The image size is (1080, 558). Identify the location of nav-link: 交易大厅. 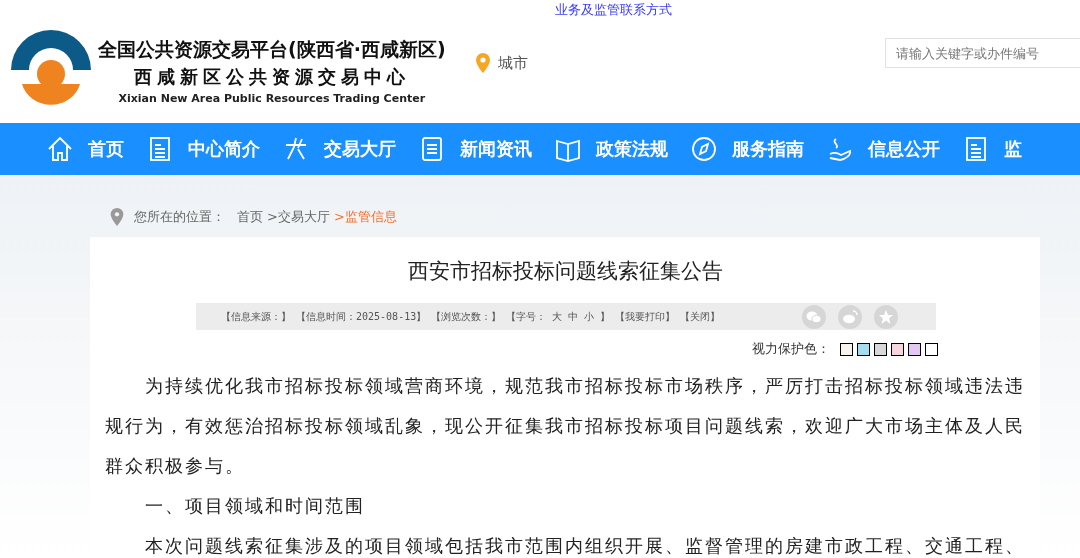
(360, 149).